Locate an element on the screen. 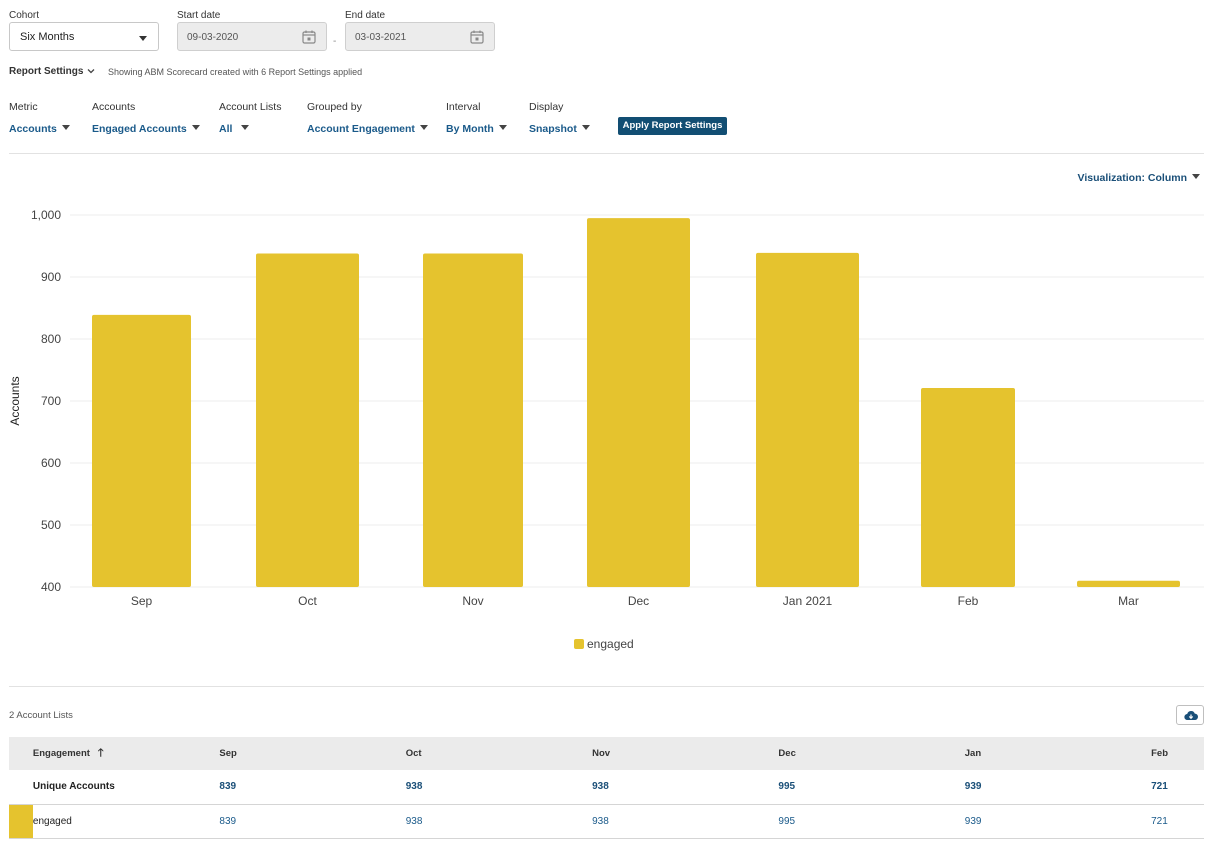 The width and height of the screenshot is (1212, 846). accounts-dropdown: Engaged Accounts is located at coordinates (146, 129).